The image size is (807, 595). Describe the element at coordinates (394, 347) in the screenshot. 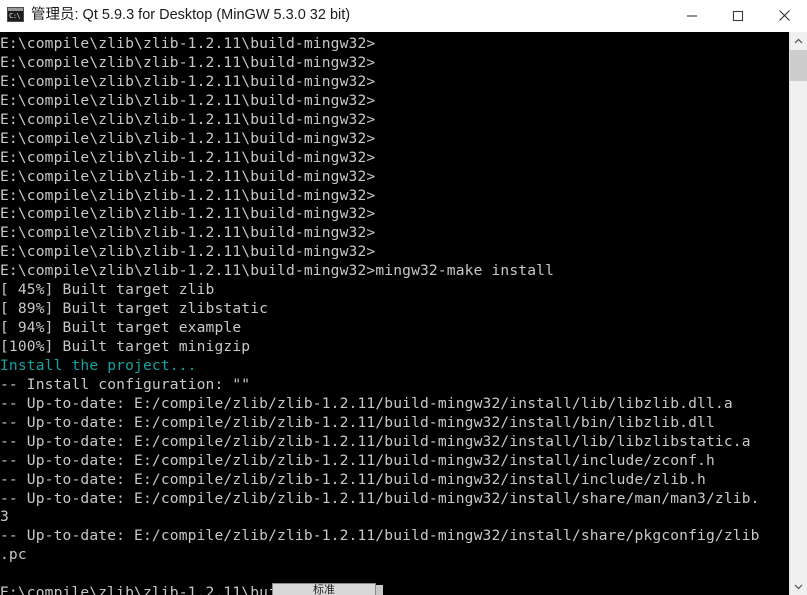

I see `console-line: [100%] Built target minigzip` at that location.